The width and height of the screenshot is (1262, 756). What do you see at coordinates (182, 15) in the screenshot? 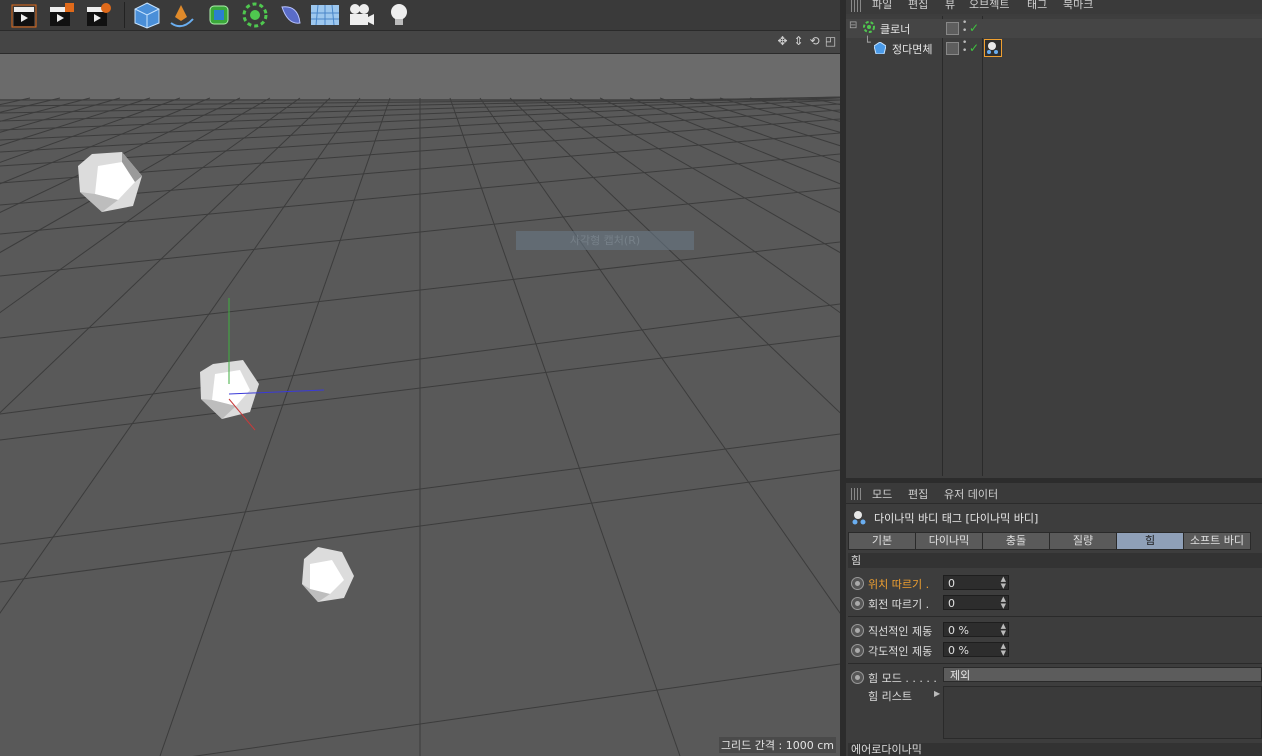
I see `pen-spline-icon` at bounding box center [182, 15].